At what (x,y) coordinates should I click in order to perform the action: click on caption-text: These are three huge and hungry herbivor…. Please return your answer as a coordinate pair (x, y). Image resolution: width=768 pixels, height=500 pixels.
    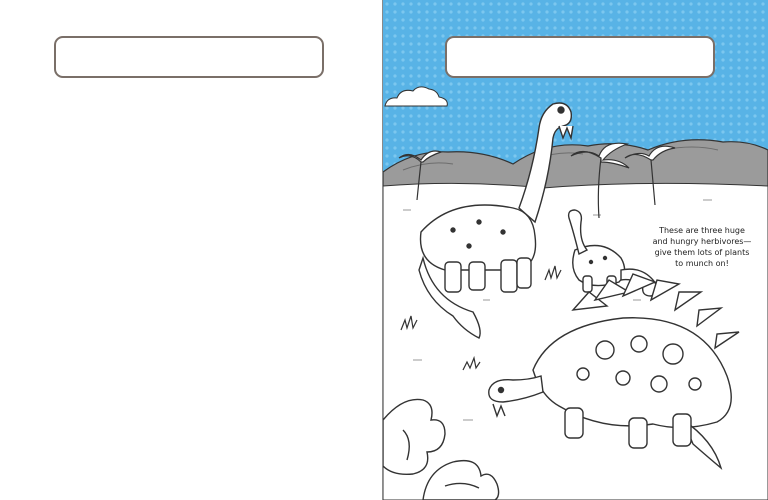
    Looking at the image, I should click on (702, 247).